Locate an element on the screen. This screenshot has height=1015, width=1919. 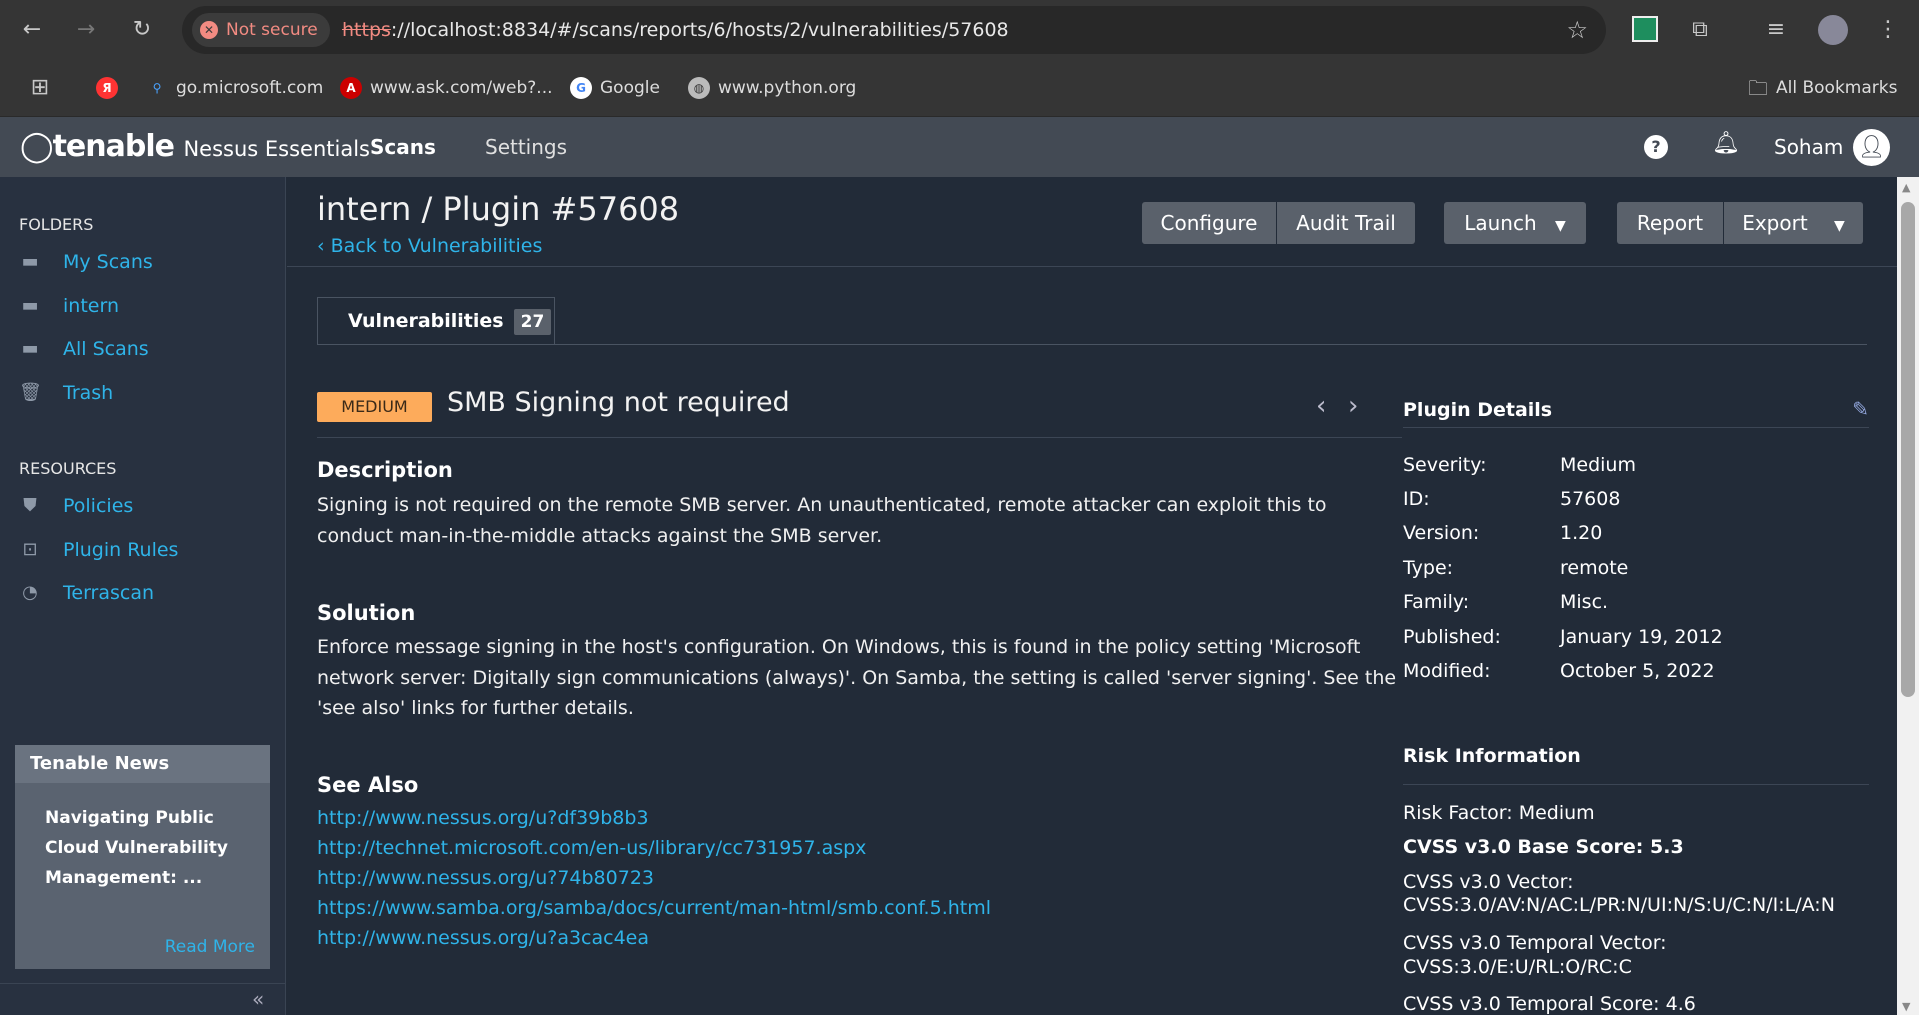
detail-row: Type: remote is located at coordinates (1516, 568).